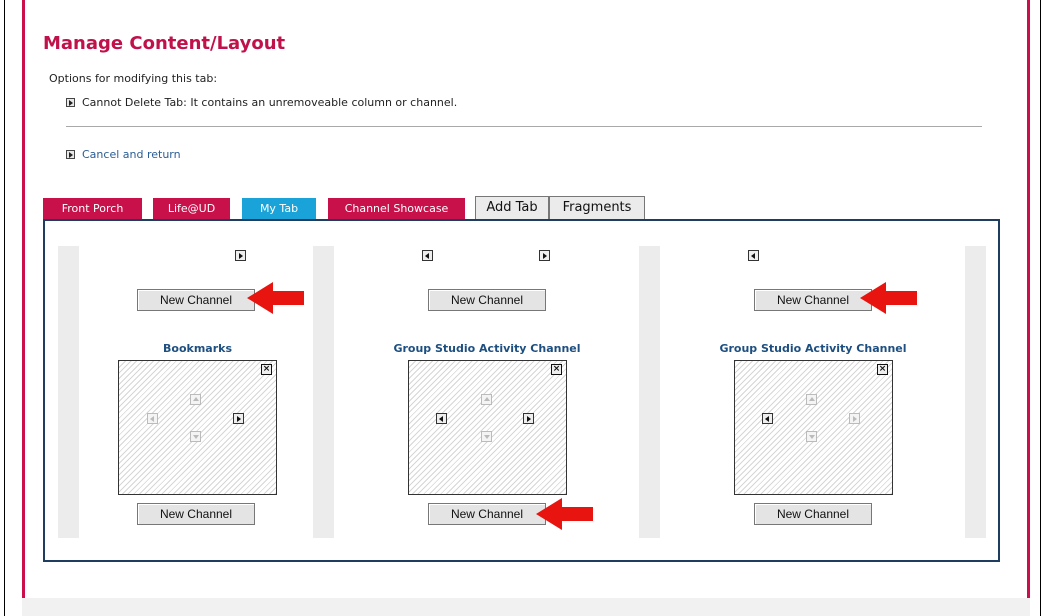 The width and height of the screenshot is (1045, 616). I want to click on channel-title-bookmarks: Bookmarks, so click(197, 348).